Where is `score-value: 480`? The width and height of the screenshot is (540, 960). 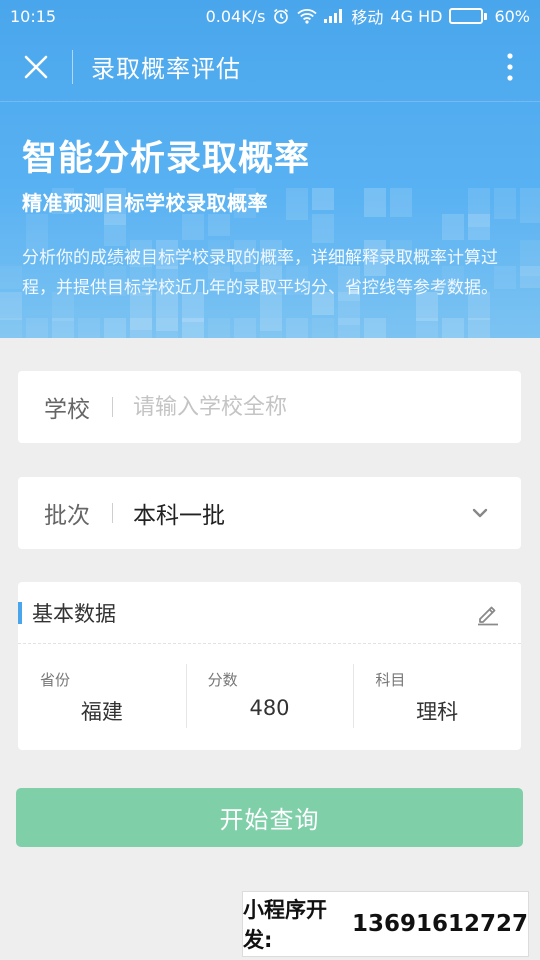 score-value: 480 is located at coordinates (269, 708).